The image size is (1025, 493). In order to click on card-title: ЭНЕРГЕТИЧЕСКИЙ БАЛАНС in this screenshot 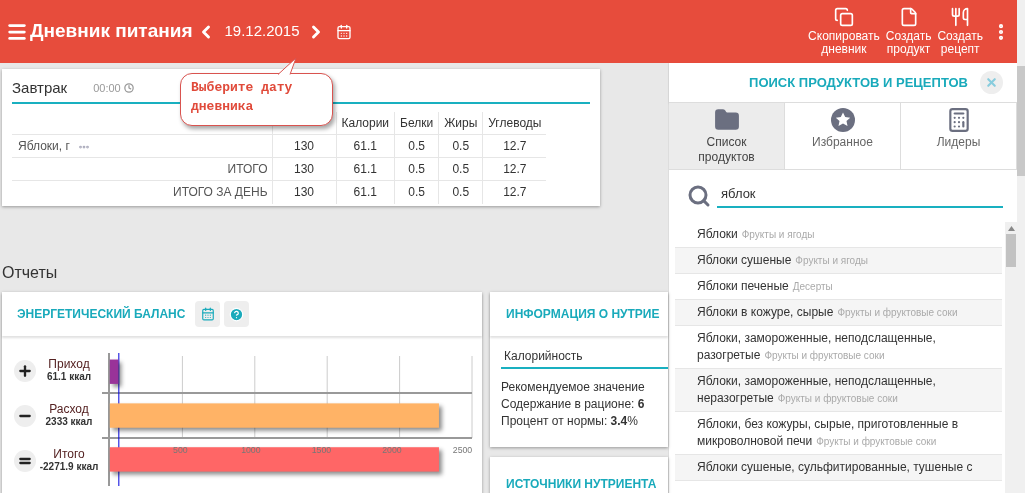, I will do `click(101, 314)`.